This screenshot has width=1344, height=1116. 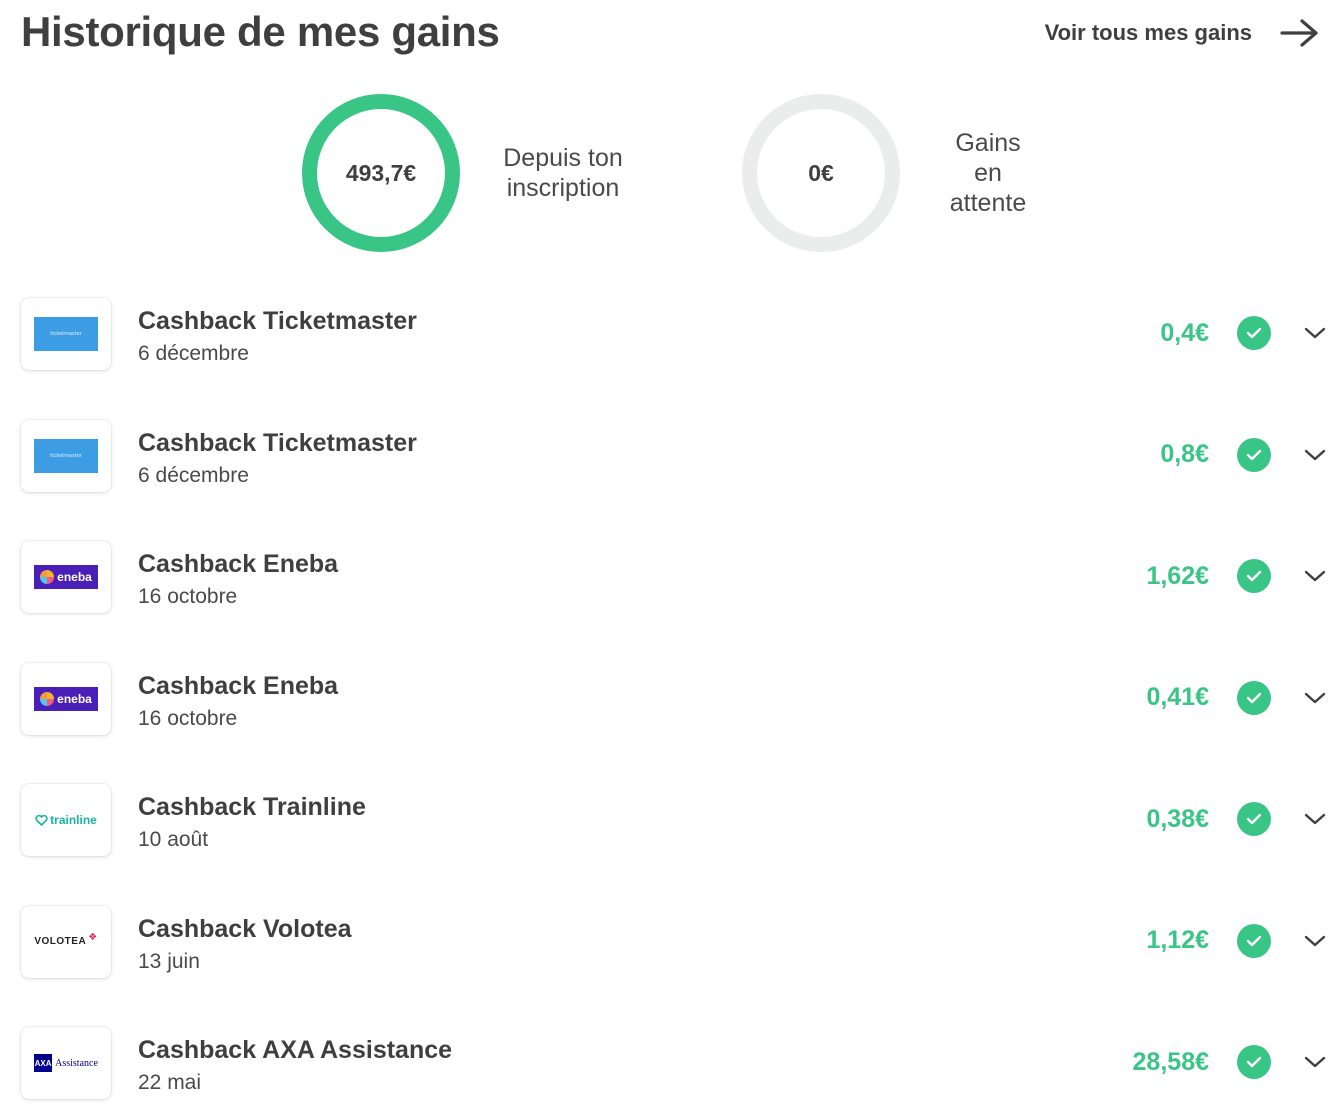 What do you see at coordinates (674, 966) in the screenshot?
I see `transaction-row: VOLOTEA ❖ Cashback Volotea 13 juin 1,12€` at bounding box center [674, 966].